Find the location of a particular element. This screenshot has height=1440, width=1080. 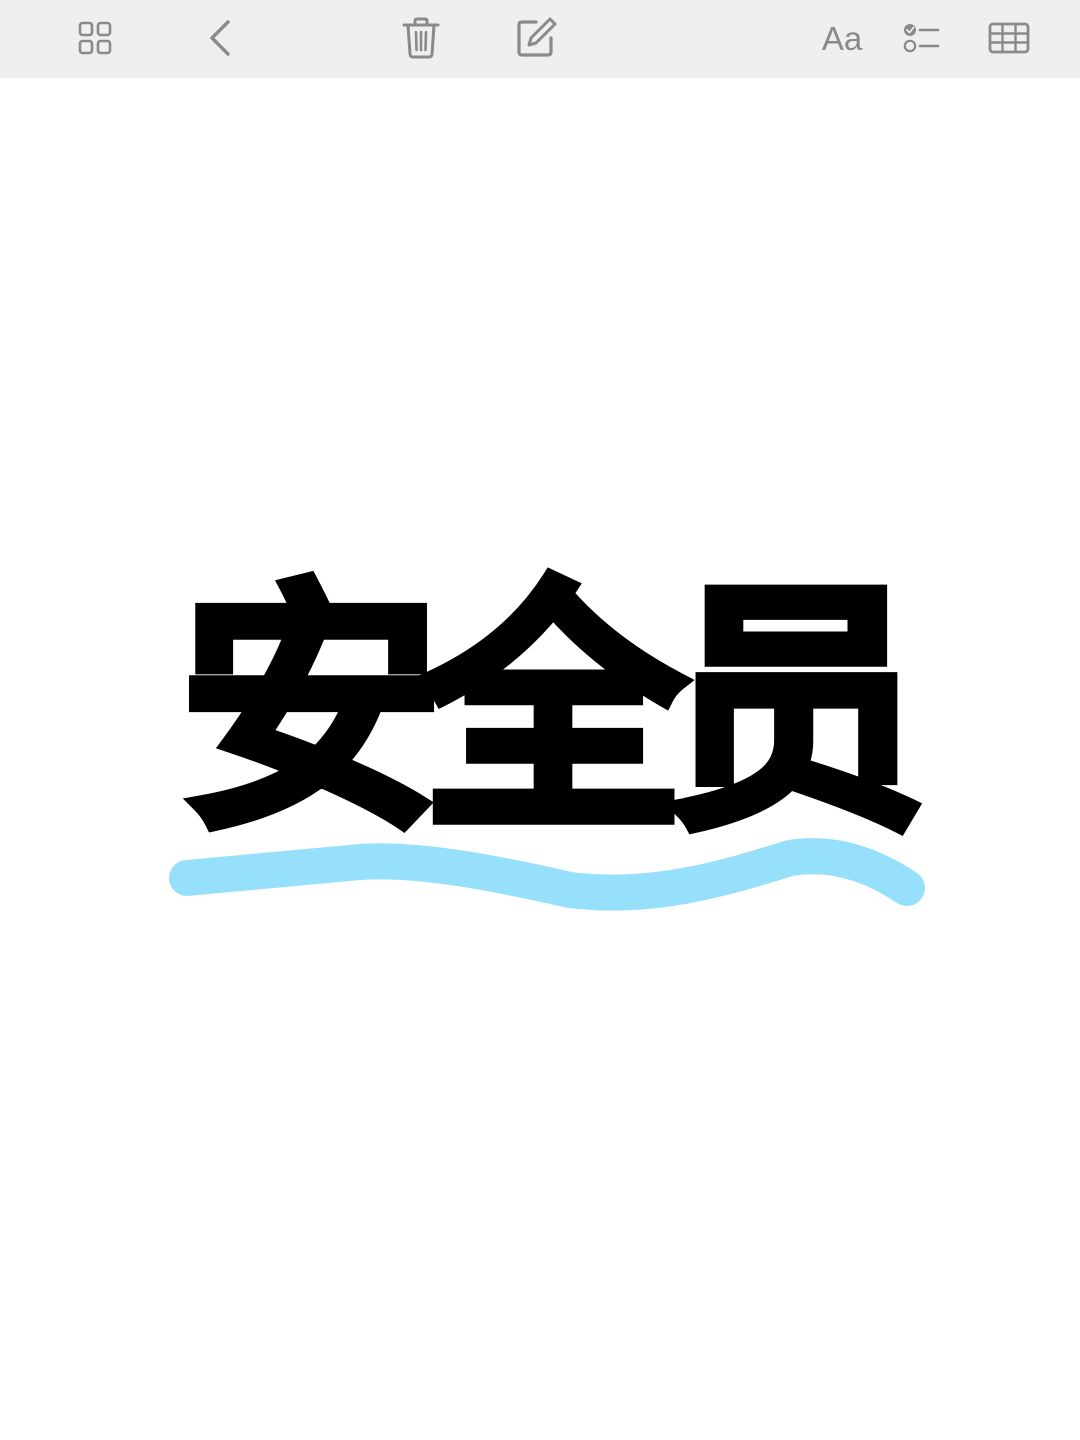

checklist-button is located at coordinates (922, 38).